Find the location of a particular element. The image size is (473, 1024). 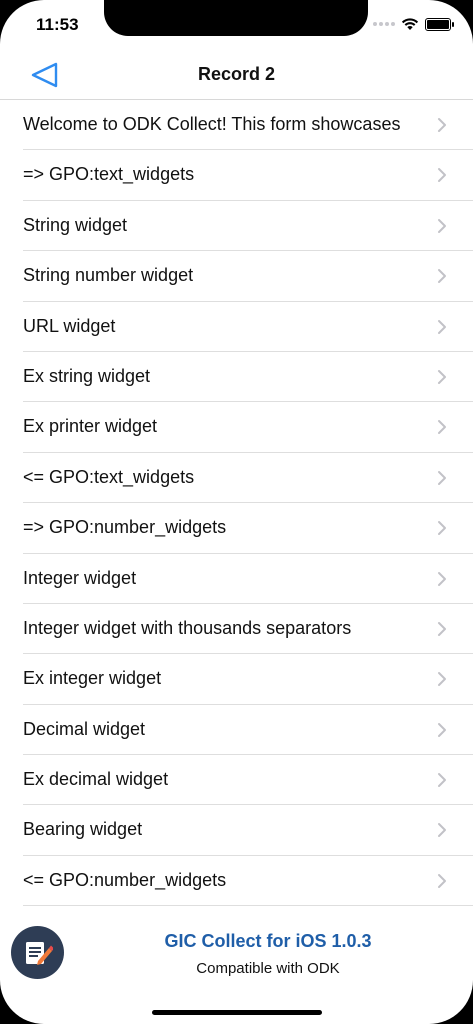

list-item: String widget is located at coordinates (236, 226).